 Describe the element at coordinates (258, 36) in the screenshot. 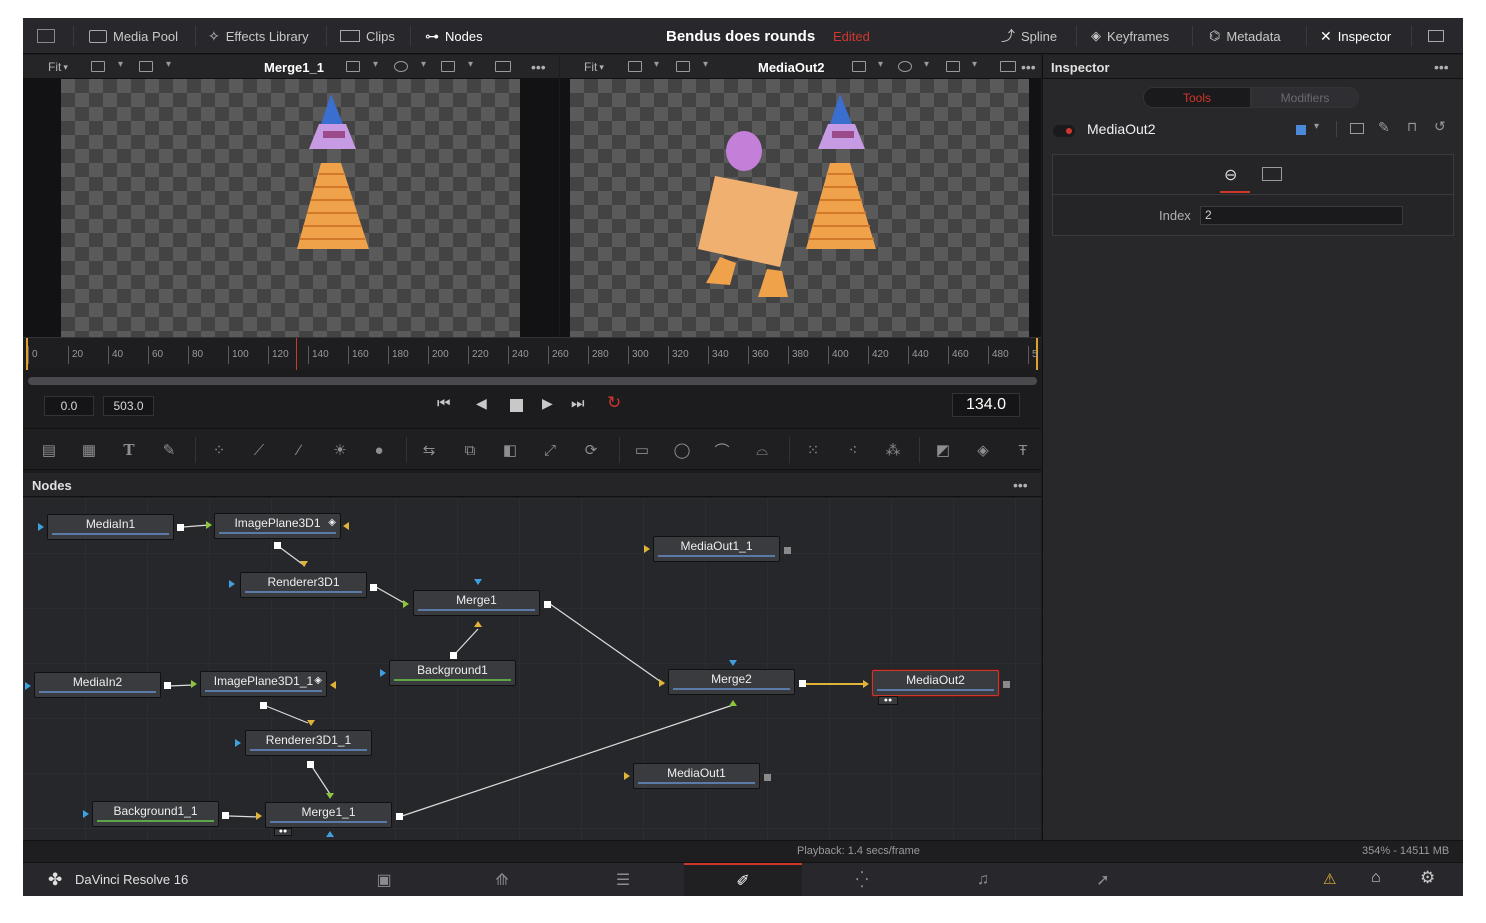

I see `effects-library-button: ✧ Effects Library` at that location.